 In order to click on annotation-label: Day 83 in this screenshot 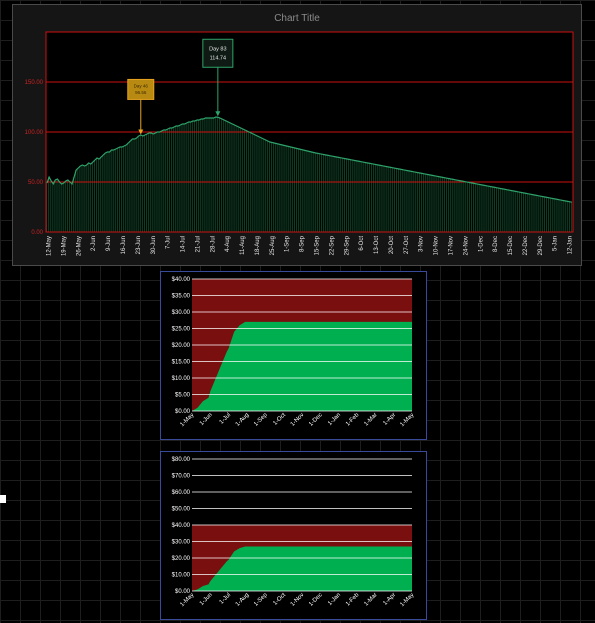, I will do `click(217, 49)`.